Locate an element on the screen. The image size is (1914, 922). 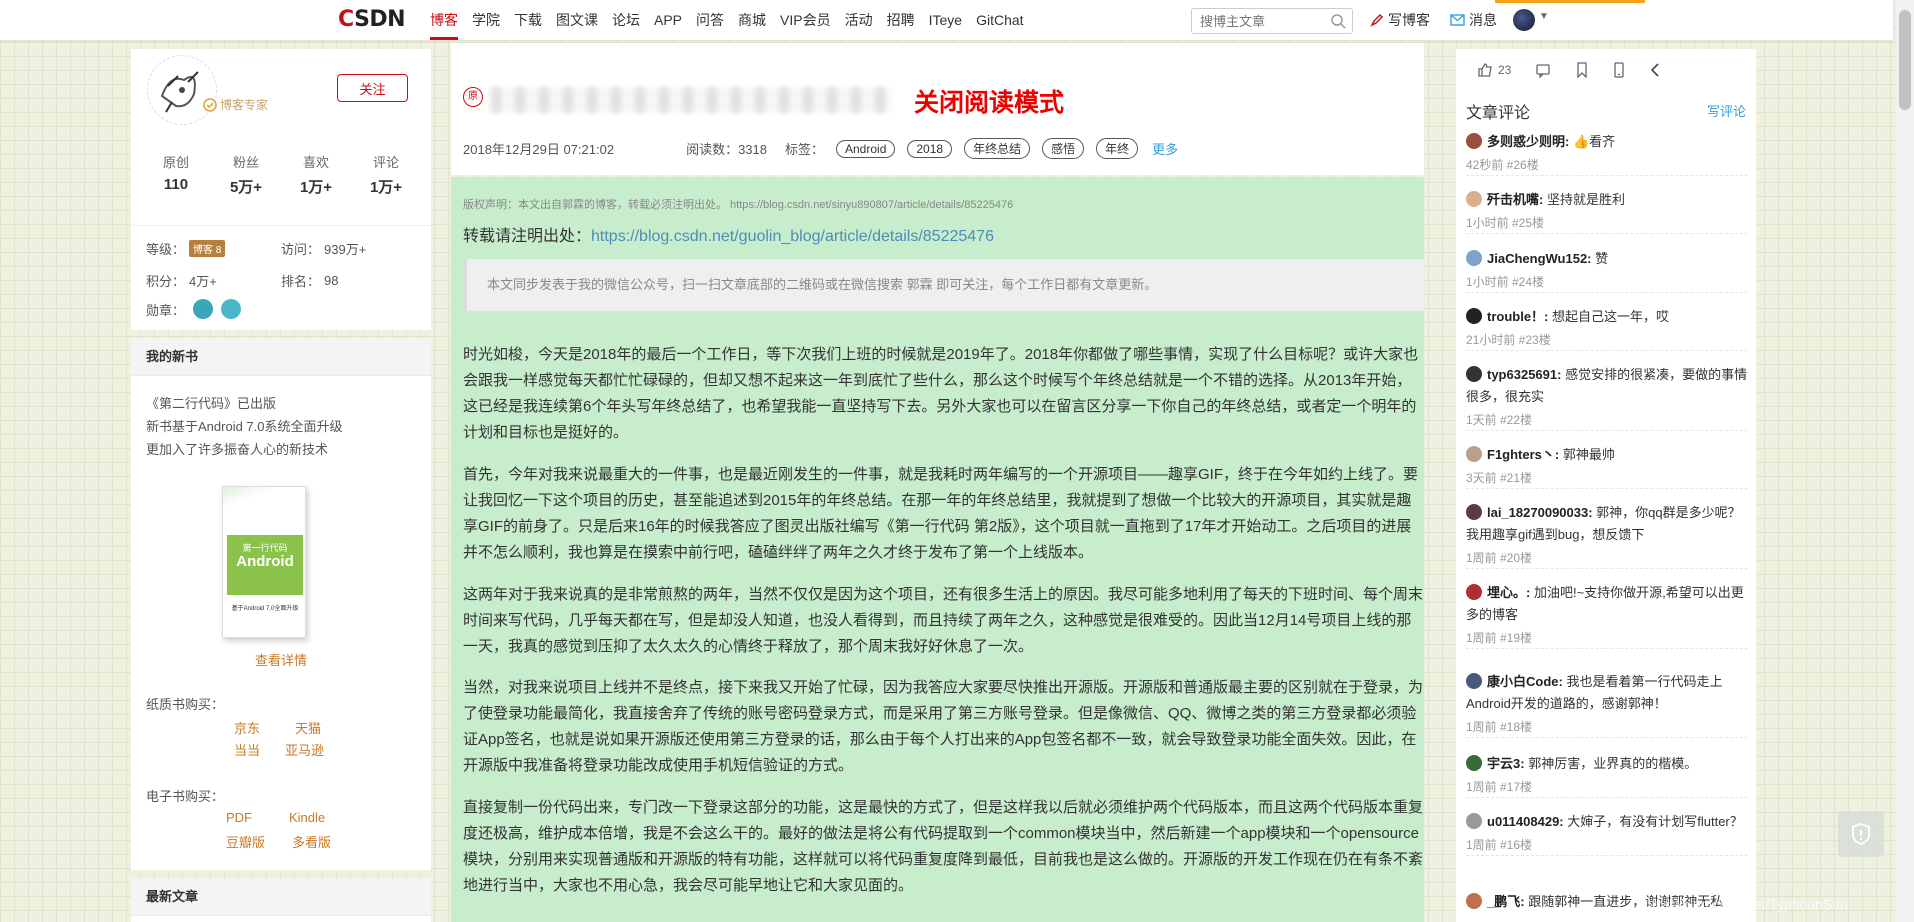
scrollbar-thumb is located at coordinates (1905, 60).